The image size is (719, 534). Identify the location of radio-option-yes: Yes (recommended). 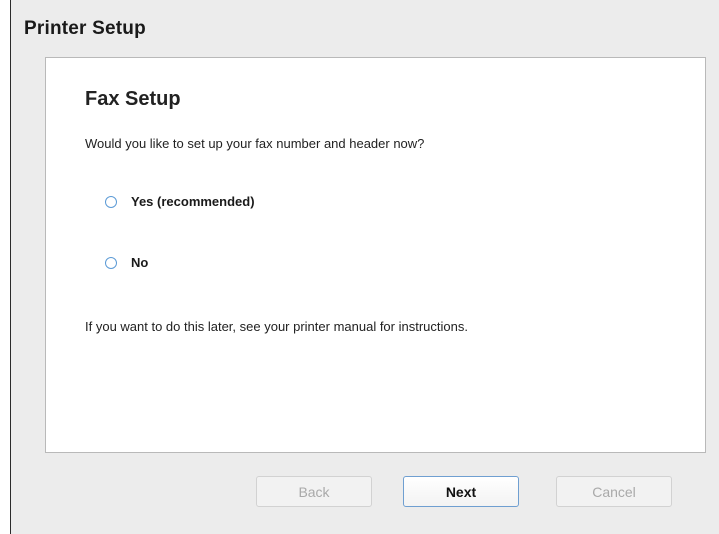
(180, 201).